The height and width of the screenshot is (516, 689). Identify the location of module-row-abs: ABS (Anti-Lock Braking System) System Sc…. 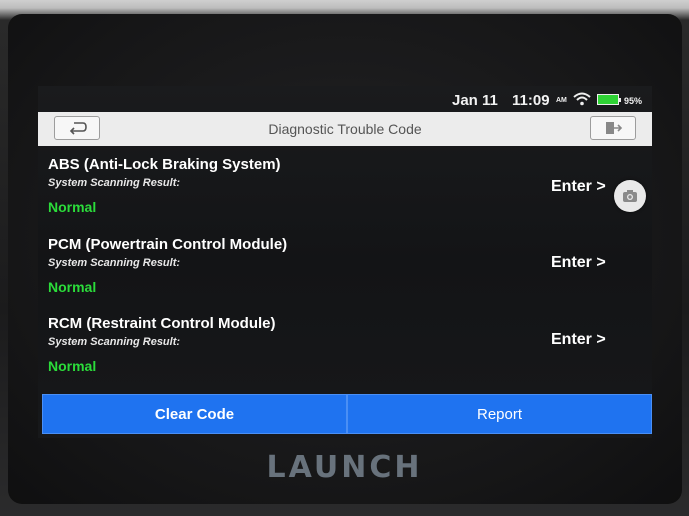
(346, 194).